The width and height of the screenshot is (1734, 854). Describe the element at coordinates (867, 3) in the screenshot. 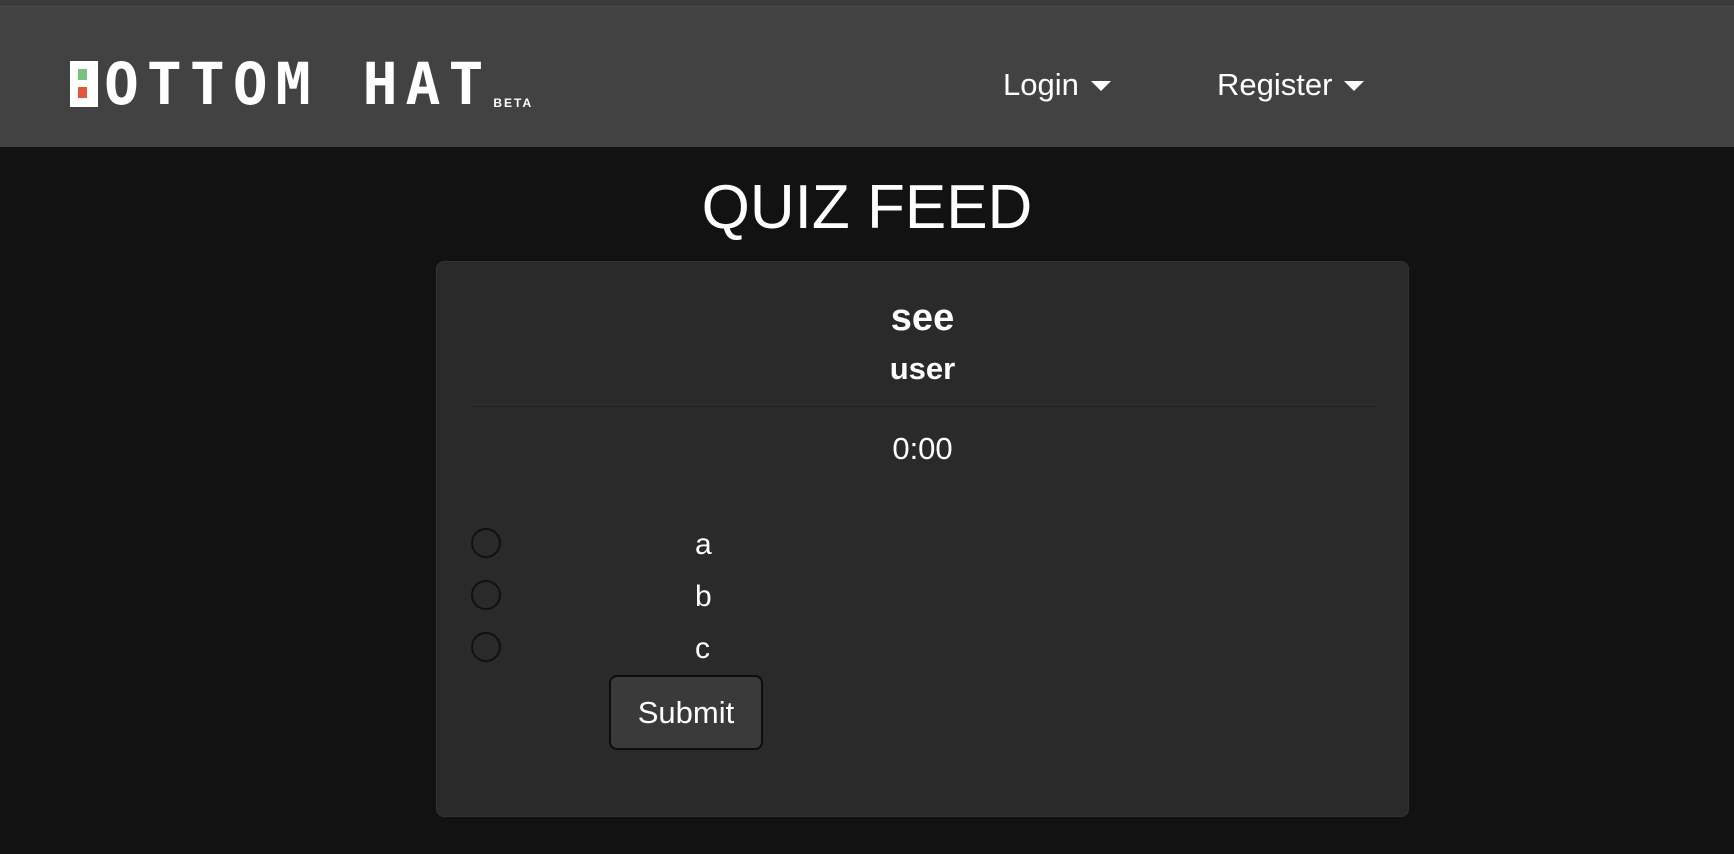

I see `window-top-edge` at that location.